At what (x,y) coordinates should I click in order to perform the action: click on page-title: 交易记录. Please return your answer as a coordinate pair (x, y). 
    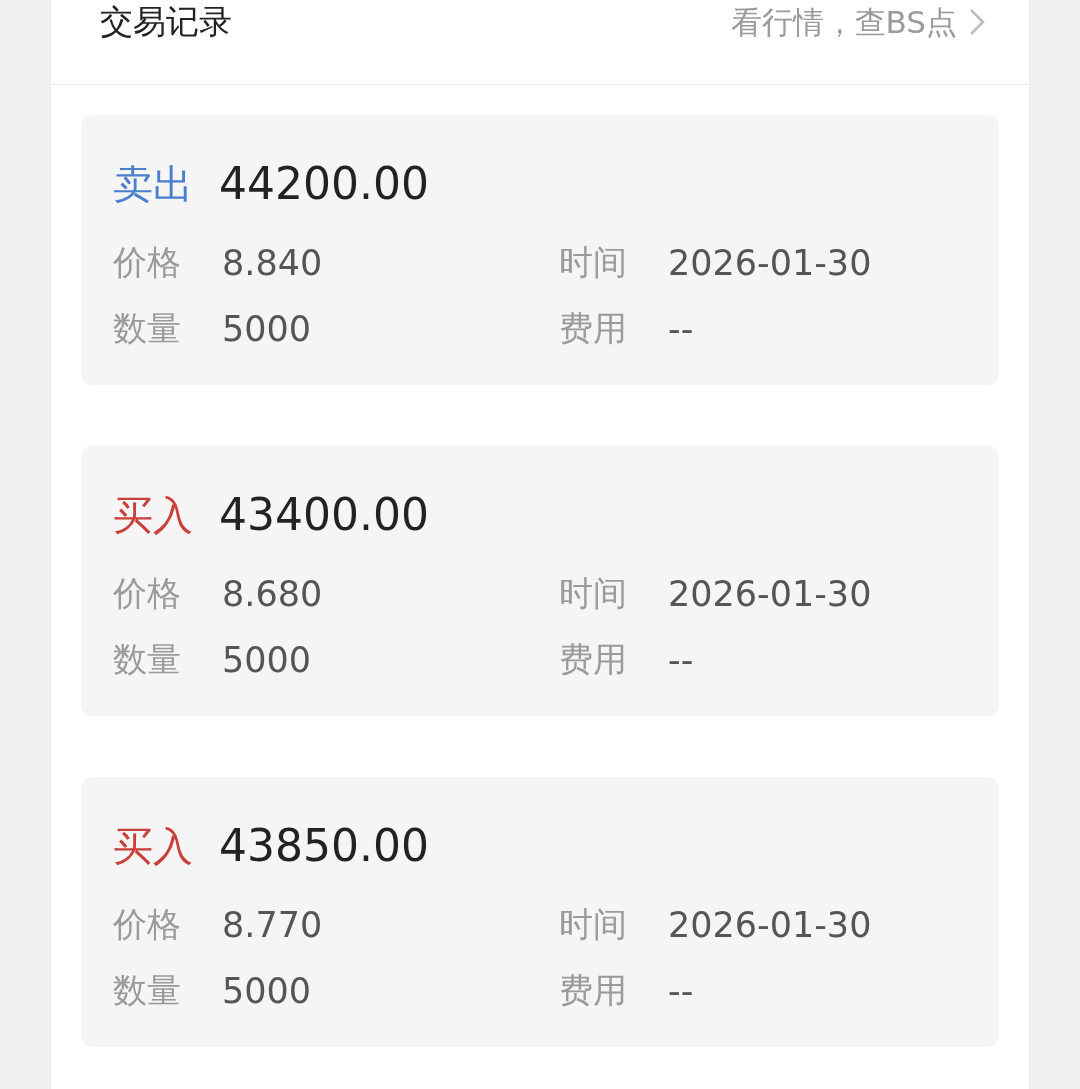
    Looking at the image, I should click on (166, 22).